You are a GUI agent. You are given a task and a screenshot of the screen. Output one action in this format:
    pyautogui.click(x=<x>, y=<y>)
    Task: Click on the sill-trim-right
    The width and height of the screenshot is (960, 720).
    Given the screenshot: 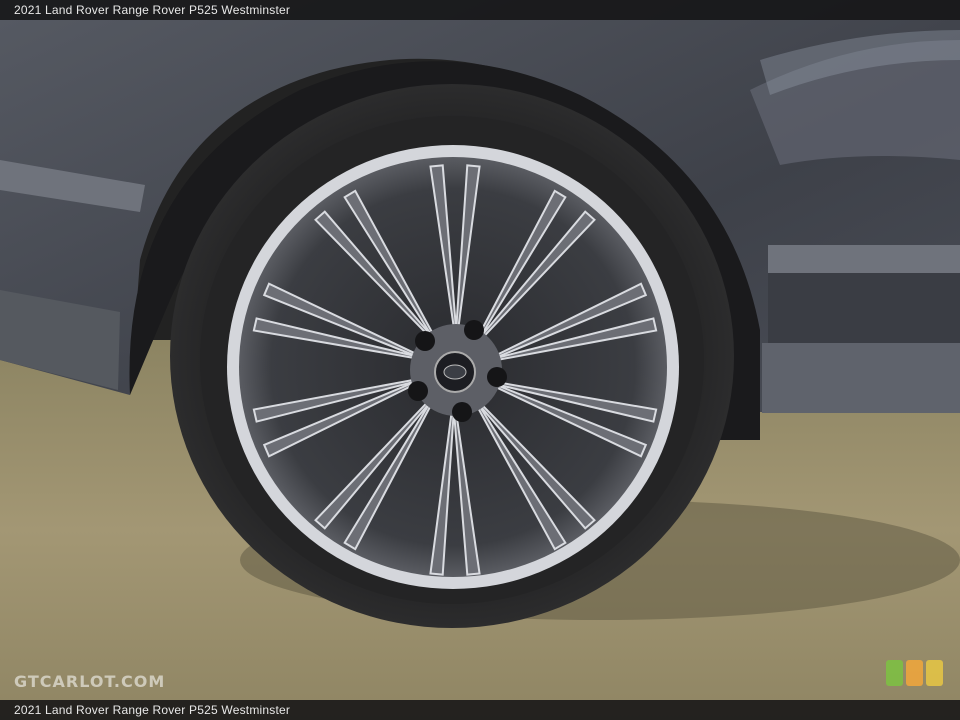 What is the action you would take?
    pyautogui.click(x=864, y=259)
    